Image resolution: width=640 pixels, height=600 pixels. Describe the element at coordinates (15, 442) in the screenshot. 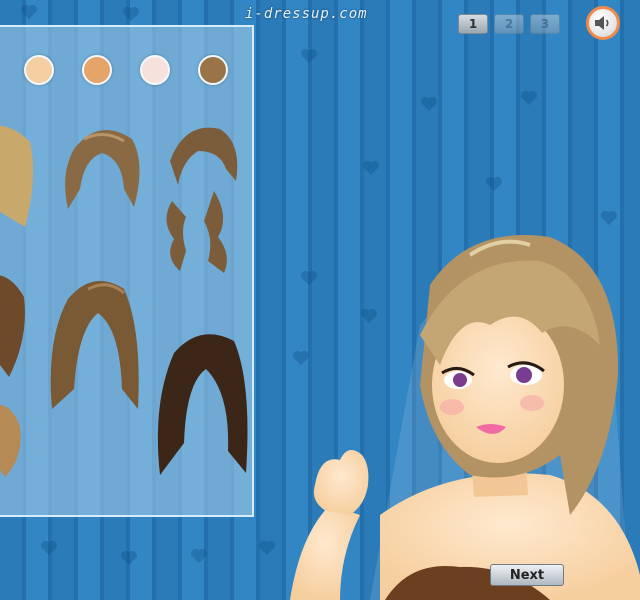

I see `hair-option-updo-partial` at that location.